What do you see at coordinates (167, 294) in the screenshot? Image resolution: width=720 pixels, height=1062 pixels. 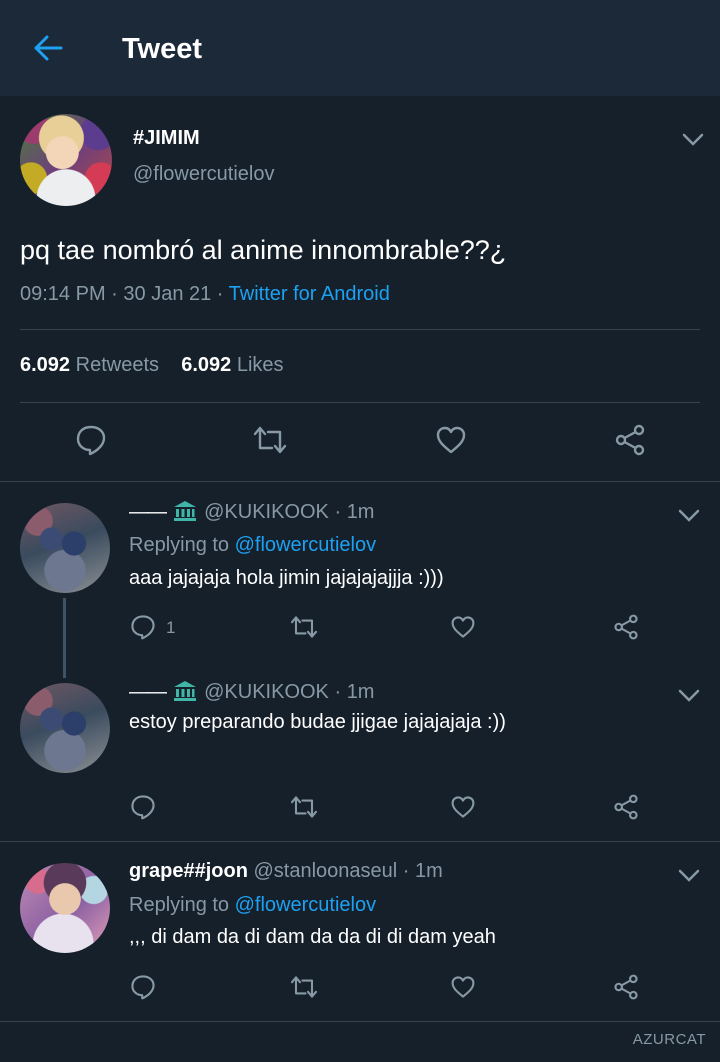 I see `tweet-date: 30 Jan 21` at bounding box center [167, 294].